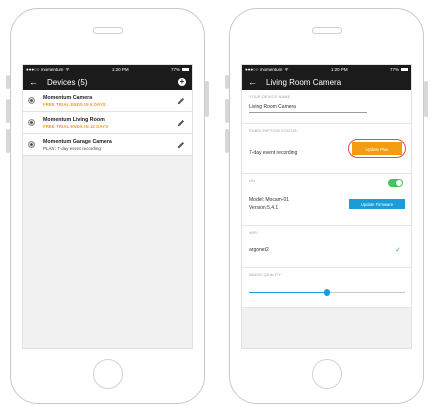  What do you see at coordinates (74, 119) in the screenshot?
I see `device-name: Momentum Living Room` at bounding box center [74, 119].